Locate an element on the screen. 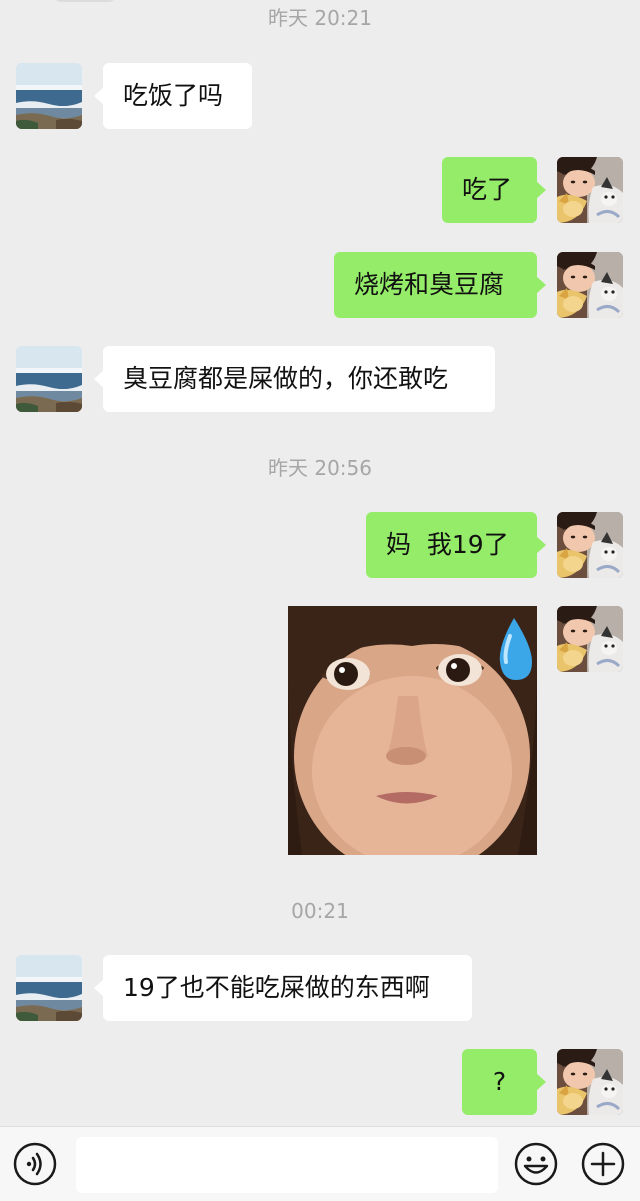 Image resolution: width=640 pixels, height=1201 pixels. crying-child-sticker is located at coordinates (412, 730).